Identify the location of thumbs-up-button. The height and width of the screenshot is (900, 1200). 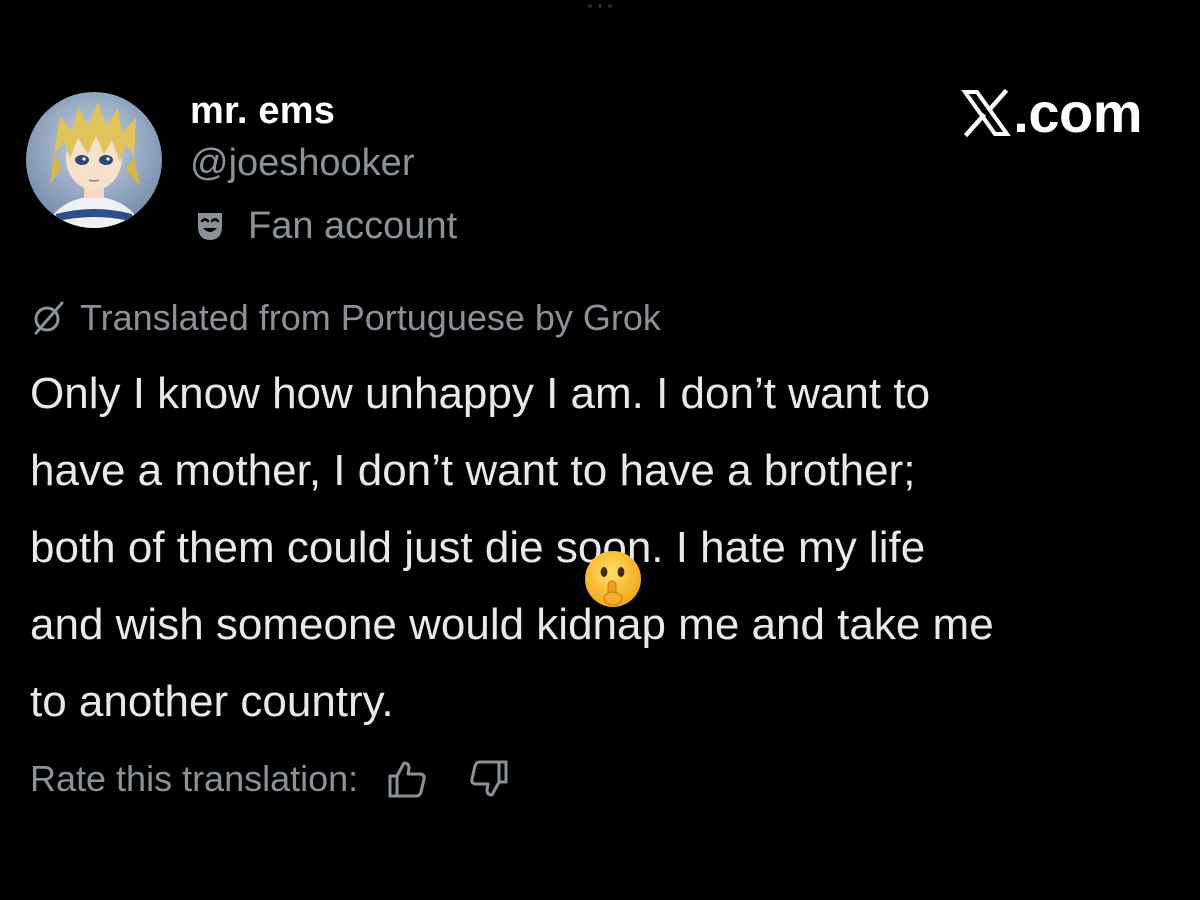
(407, 779).